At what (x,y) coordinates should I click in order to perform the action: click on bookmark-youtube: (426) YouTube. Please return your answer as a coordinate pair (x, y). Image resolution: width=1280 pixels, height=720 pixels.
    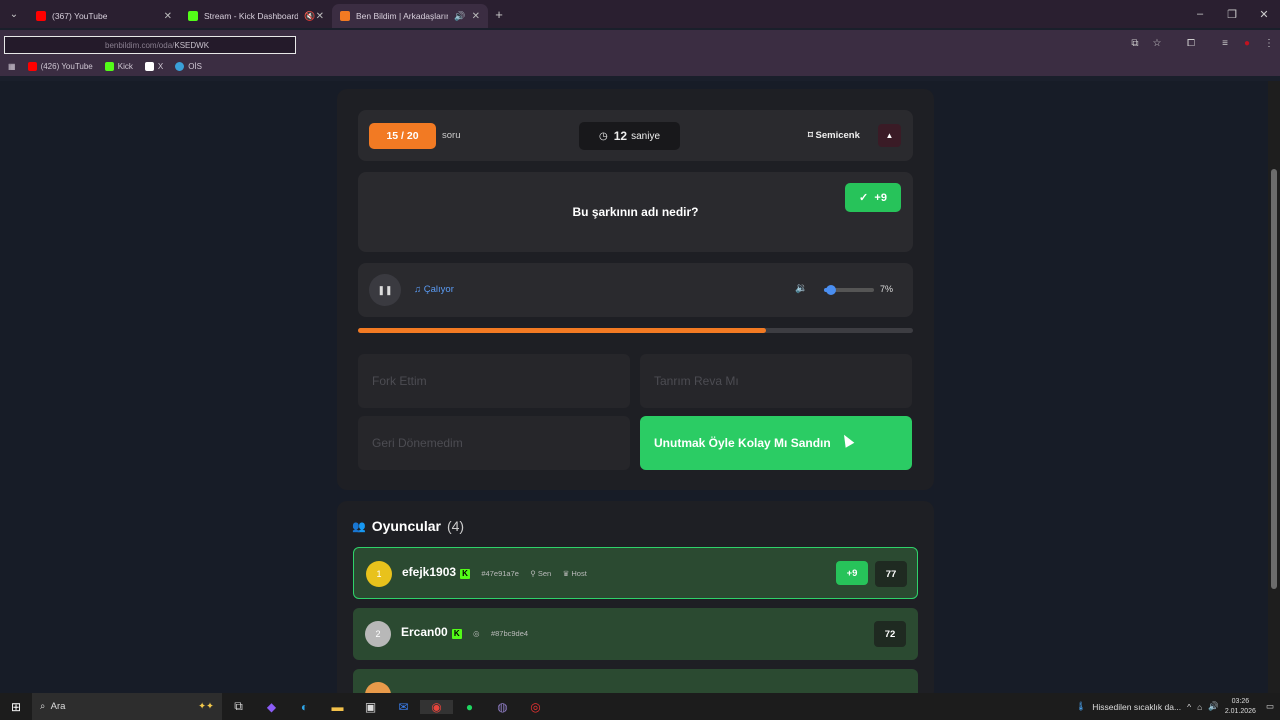
    Looking at the image, I should click on (60, 66).